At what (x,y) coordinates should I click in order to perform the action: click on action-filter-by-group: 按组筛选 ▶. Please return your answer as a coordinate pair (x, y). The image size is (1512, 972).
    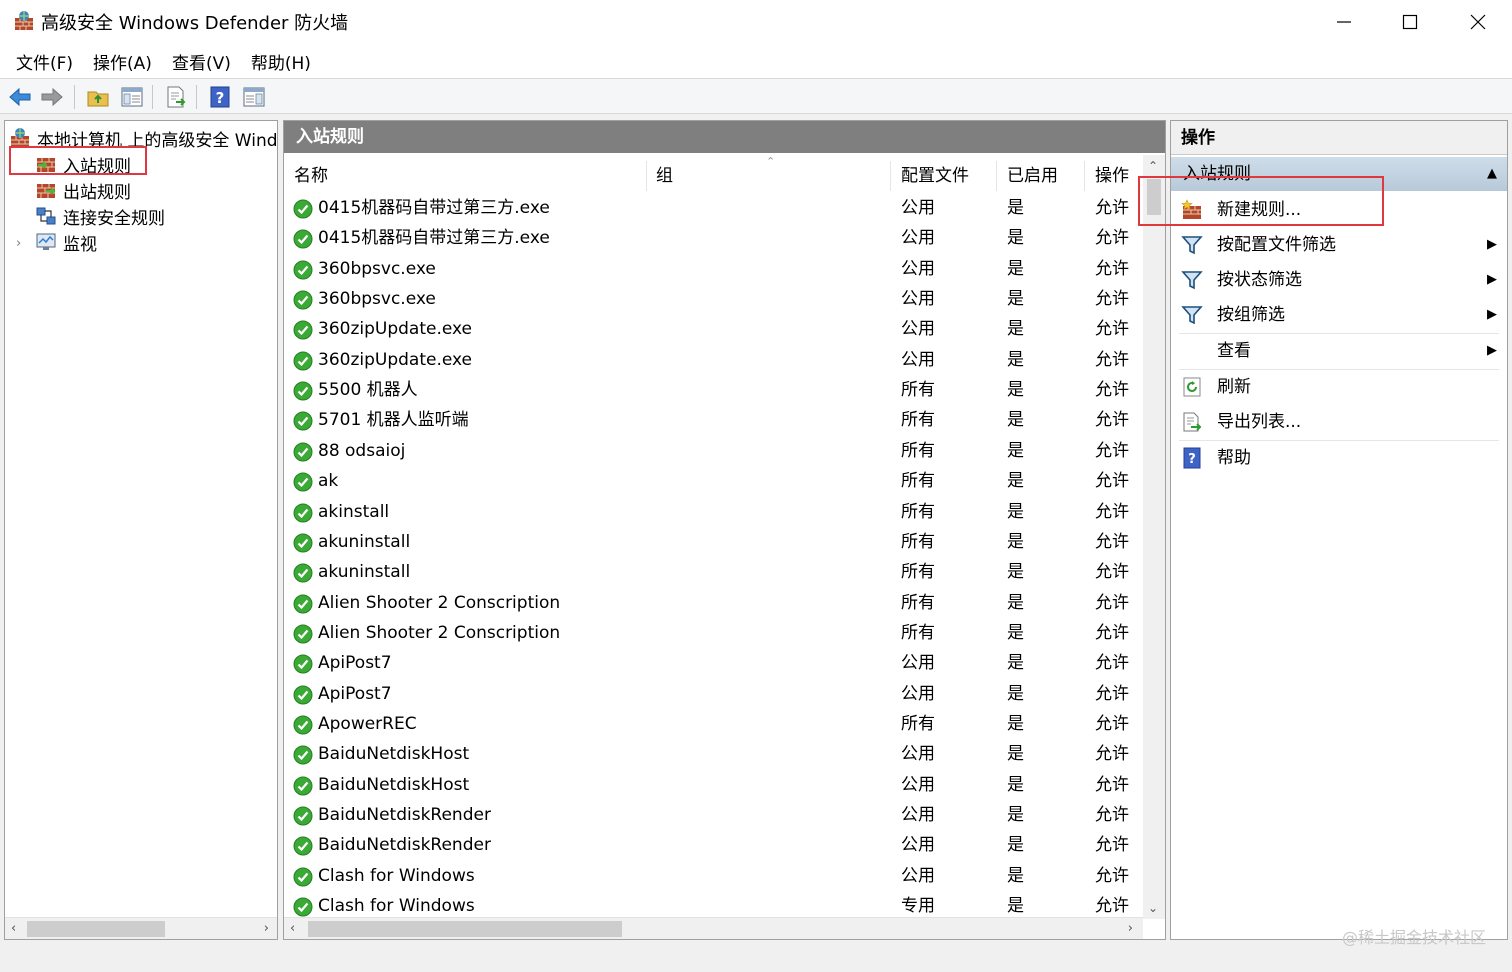
    Looking at the image, I should click on (1339, 315).